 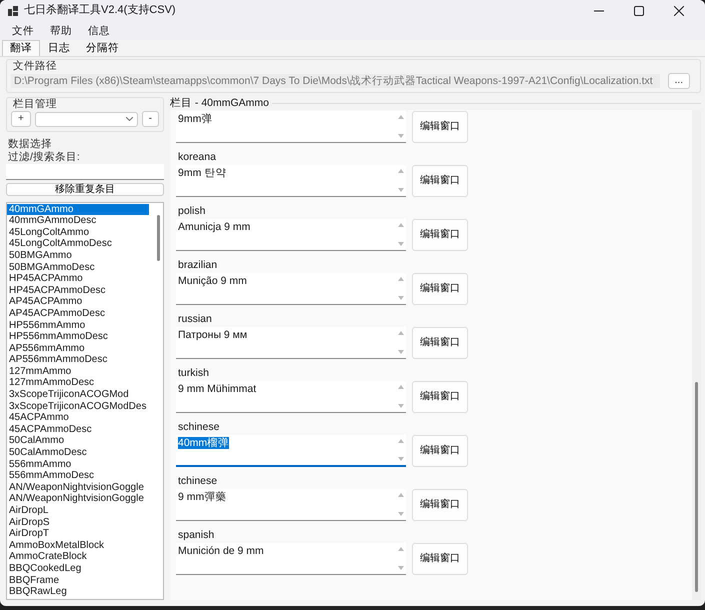 What do you see at coordinates (202, 172) in the screenshot?
I see `field-text: 9mm 탄약` at bounding box center [202, 172].